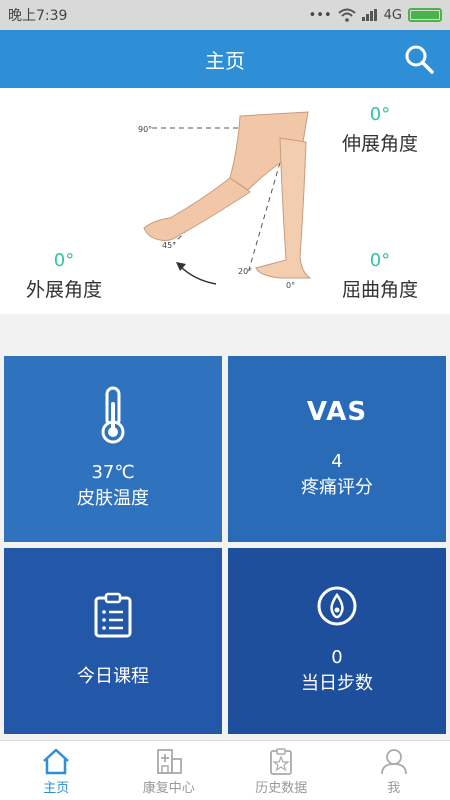 The width and height of the screenshot is (450, 800). Describe the element at coordinates (225, 15) in the screenshot. I see `status-bar: 晚上7:39 ••• 4G` at that location.